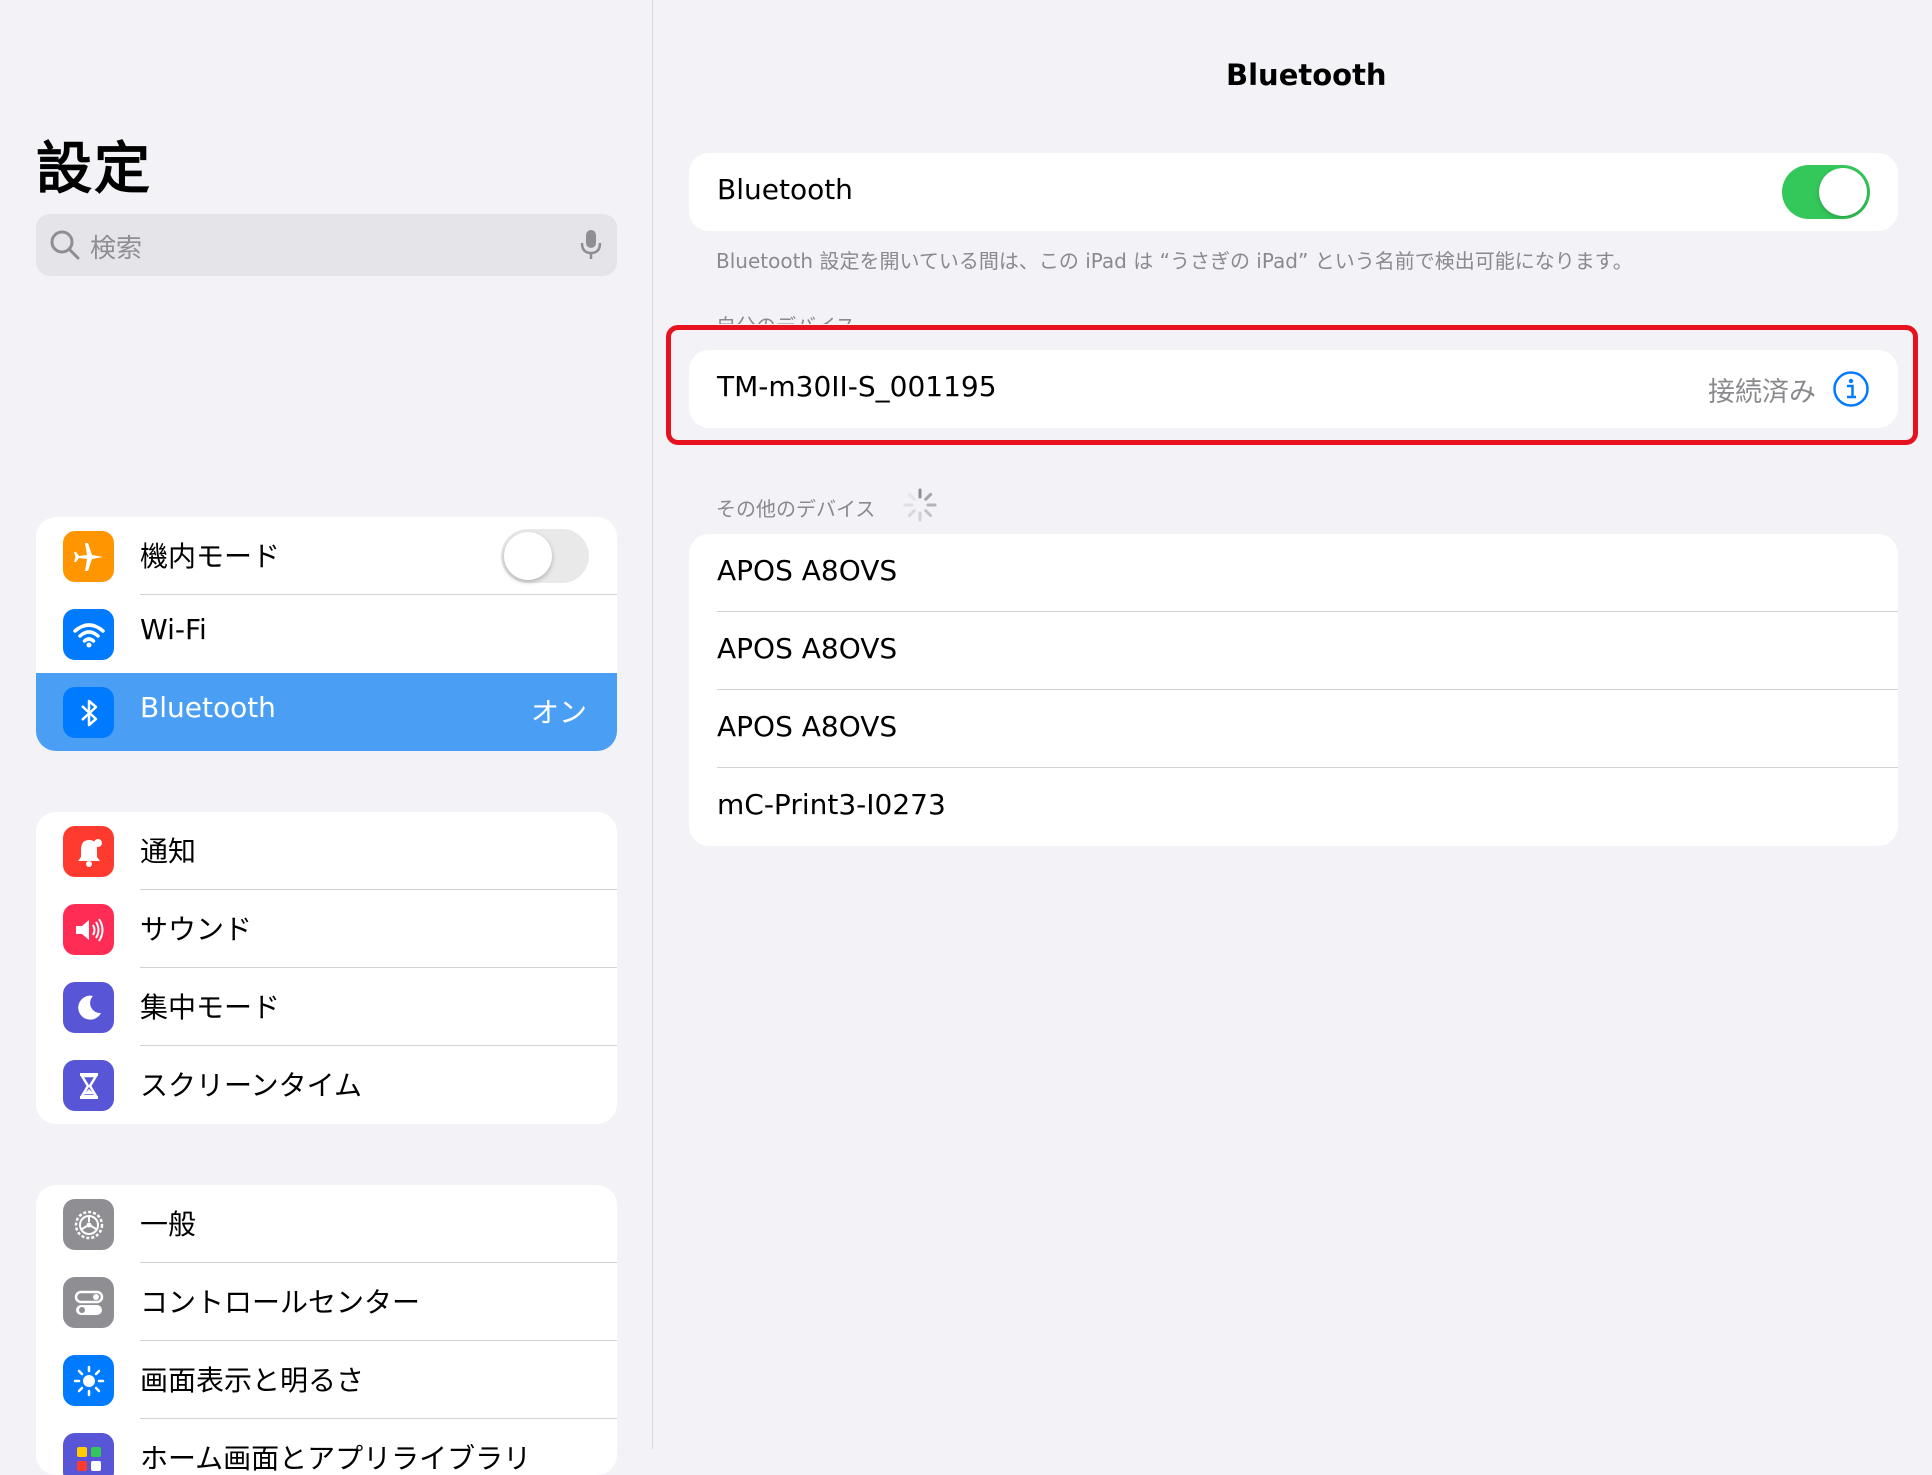 This screenshot has width=1932, height=1475. Describe the element at coordinates (208, 707) in the screenshot. I see `sidebar-item-label: Bluetooth` at that location.